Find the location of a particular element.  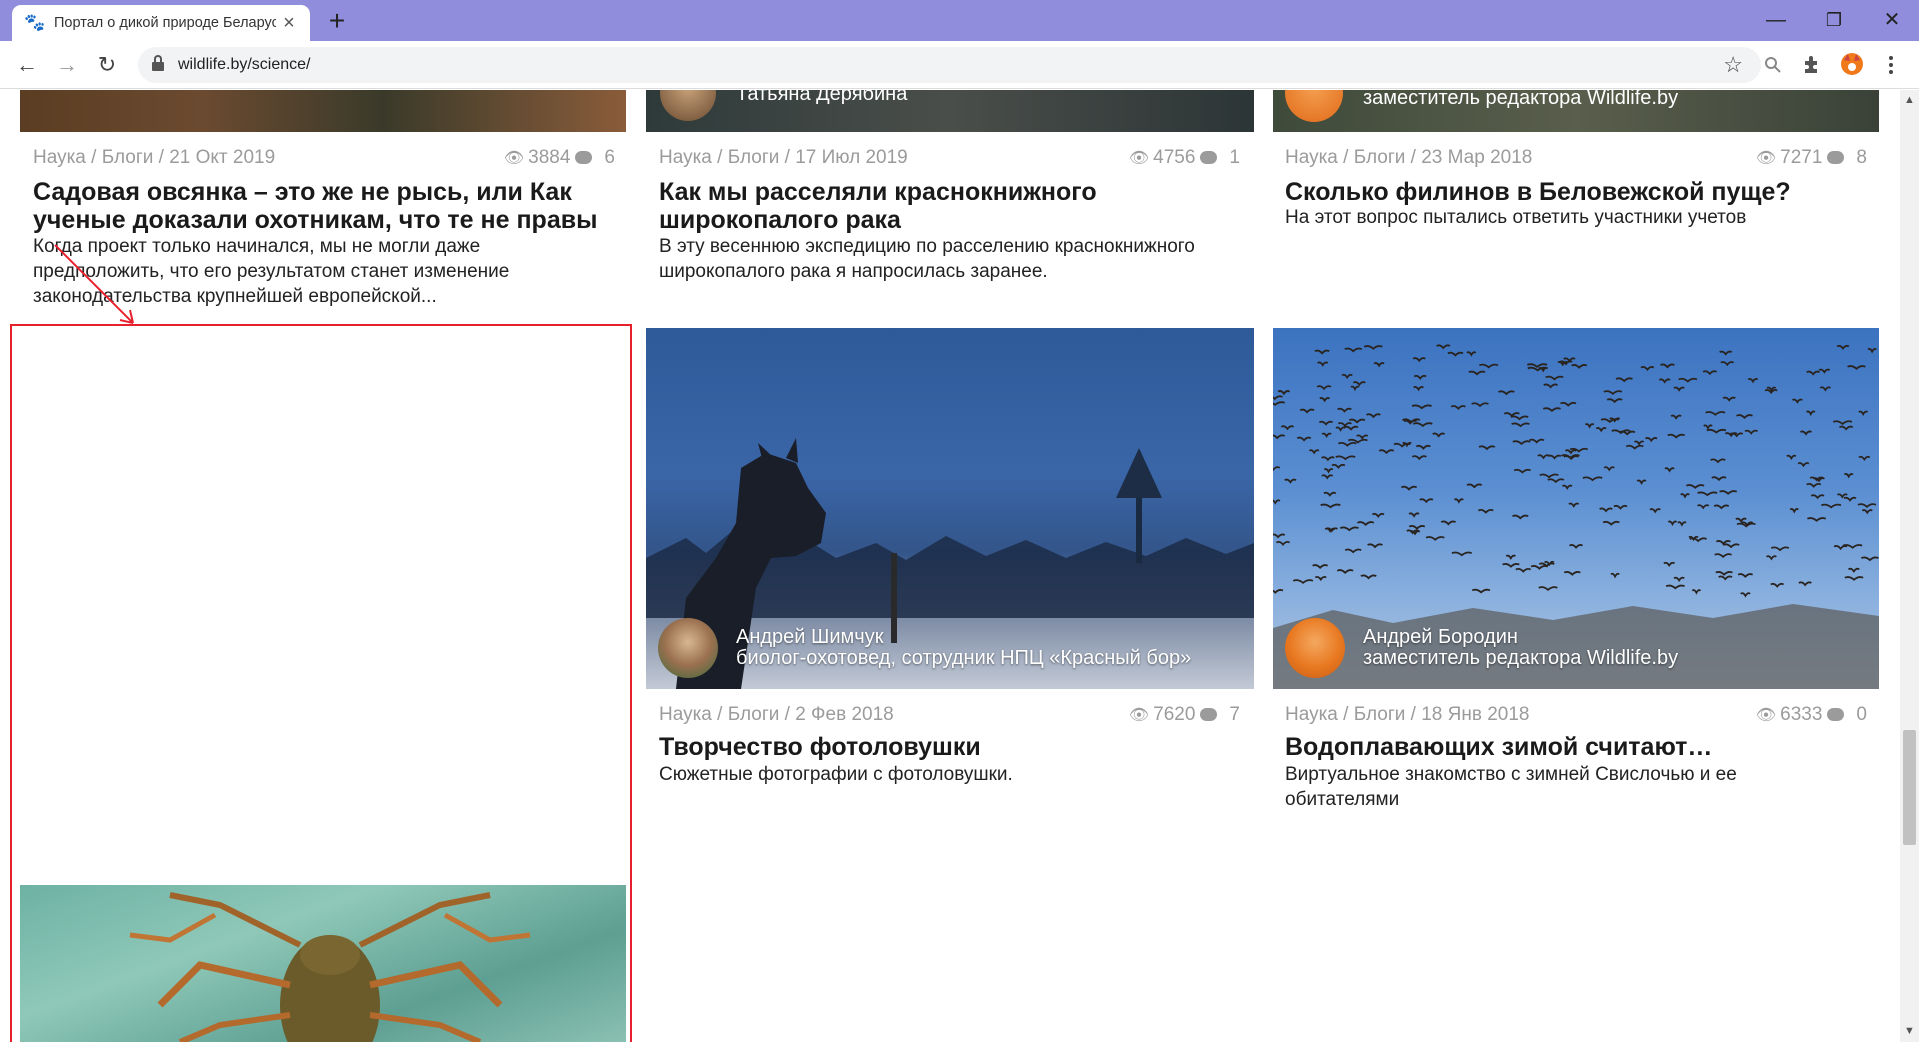

puzzle-icon is located at coordinates (1812, 64).